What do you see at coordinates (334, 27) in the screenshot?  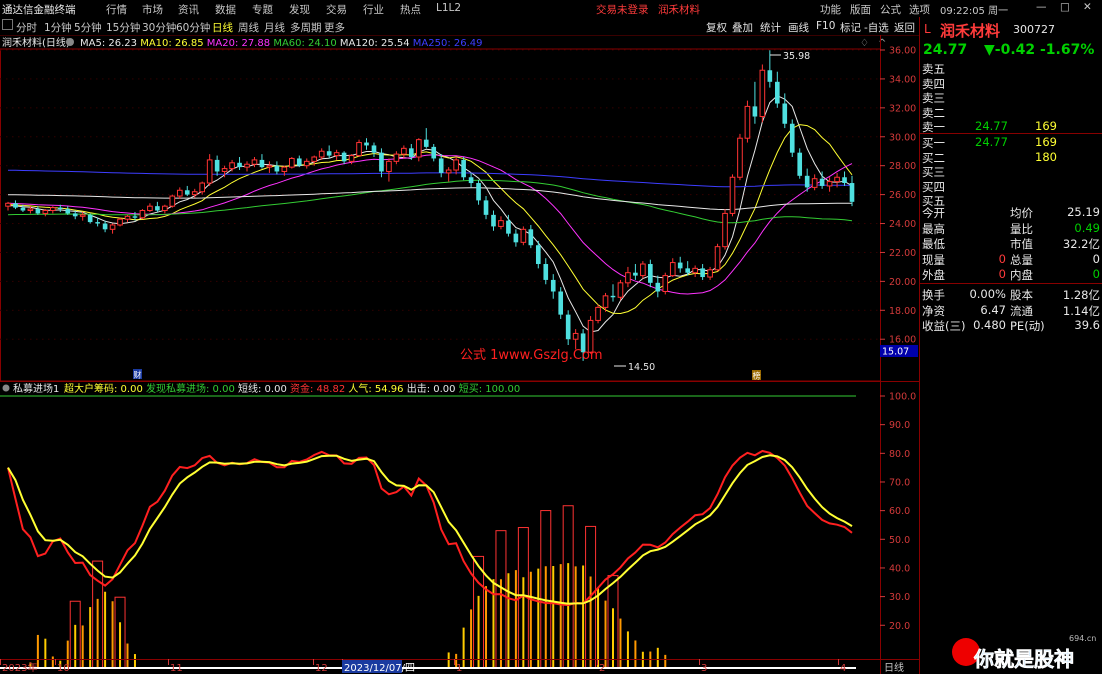 I see `period-tab: 更多` at bounding box center [334, 27].